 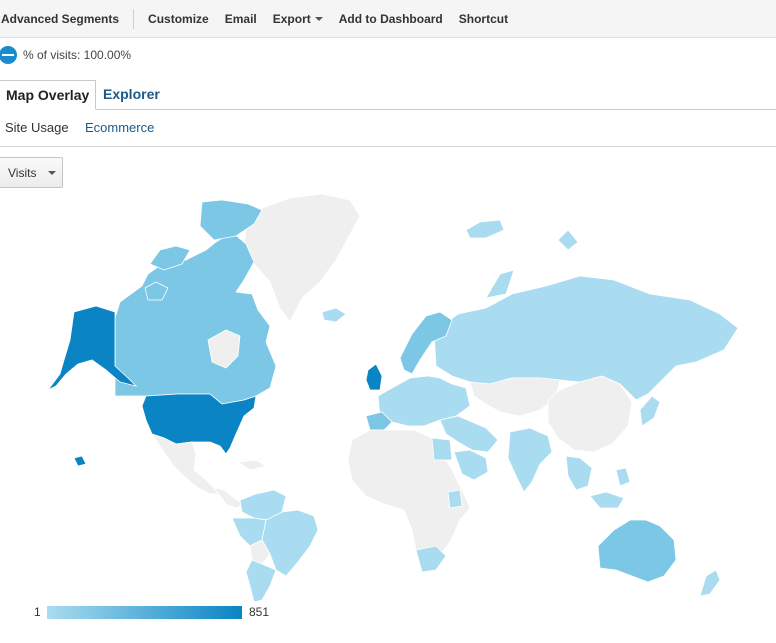 What do you see at coordinates (471, 465) in the screenshot?
I see `country-saudi-arabia` at bounding box center [471, 465].